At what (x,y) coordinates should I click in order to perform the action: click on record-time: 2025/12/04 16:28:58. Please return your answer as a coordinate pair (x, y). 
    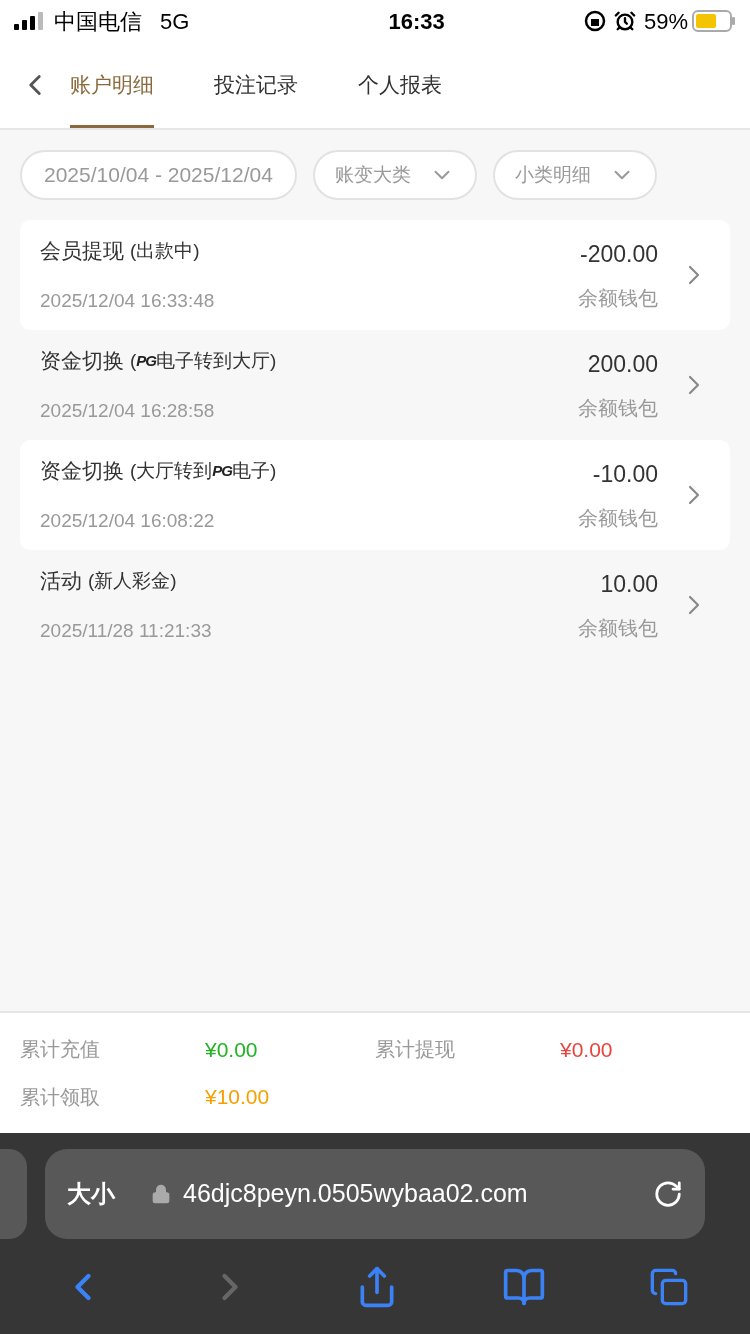
    Looking at the image, I should click on (128, 410).